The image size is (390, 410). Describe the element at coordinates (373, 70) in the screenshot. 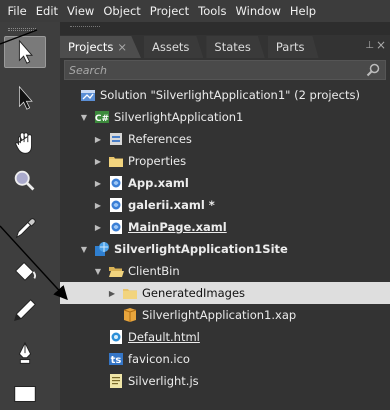

I see `search-icon` at that location.